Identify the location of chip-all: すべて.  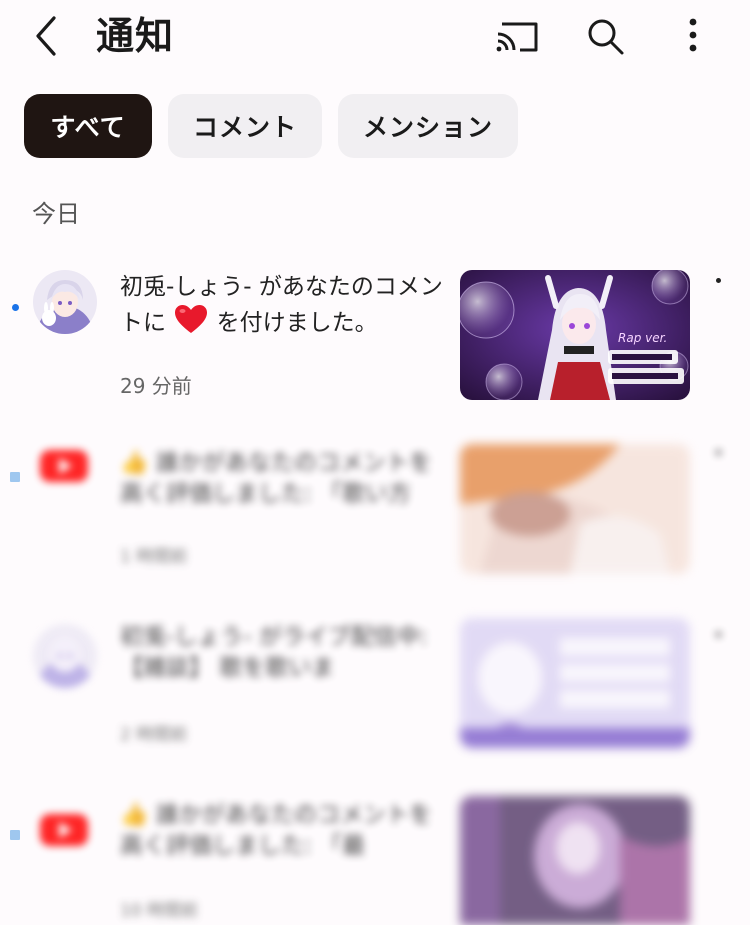
(88, 126).